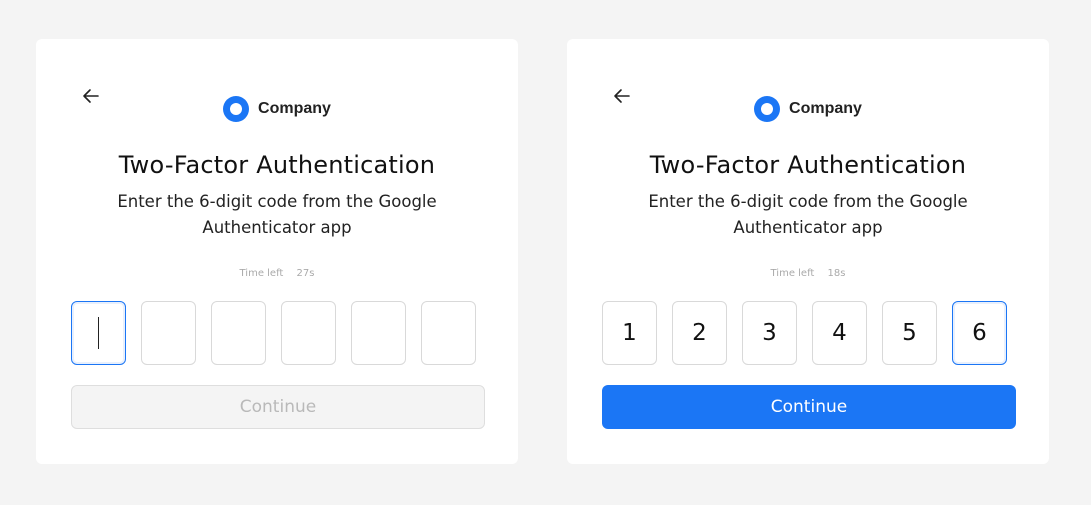 This screenshot has height=505, width=1091. What do you see at coordinates (909, 333) in the screenshot?
I see `otp-digit-input: 5` at bounding box center [909, 333].